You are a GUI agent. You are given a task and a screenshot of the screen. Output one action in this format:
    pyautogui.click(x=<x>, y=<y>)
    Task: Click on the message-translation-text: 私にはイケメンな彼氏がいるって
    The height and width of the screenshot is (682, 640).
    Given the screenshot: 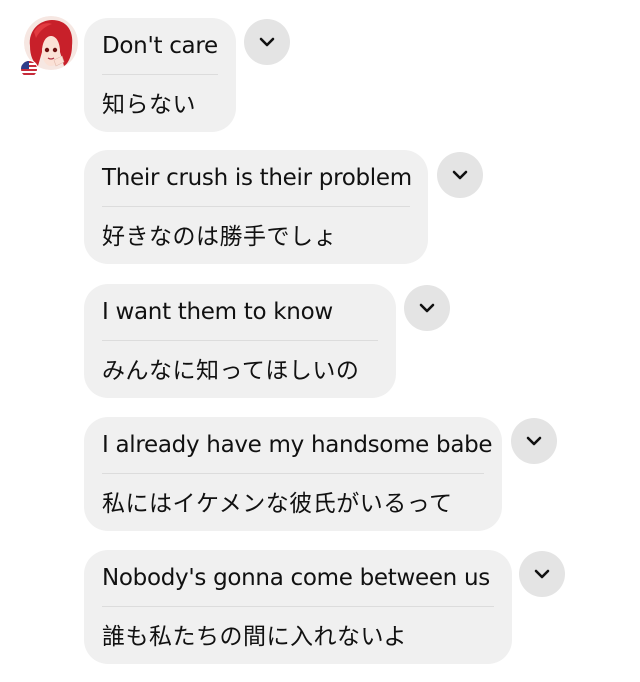 What is the action you would take?
    pyautogui.click(x=277, y=504)
    